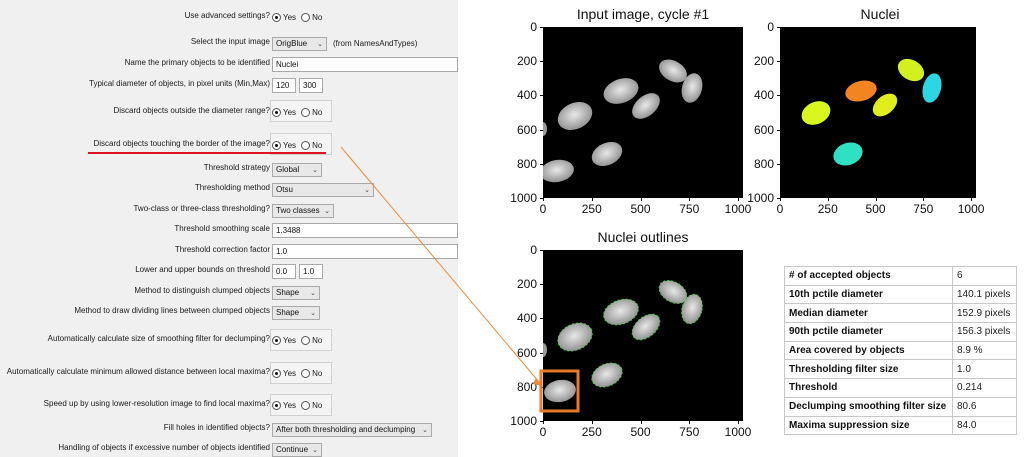  I want to click on stats-key: Thresholding filter size, so click(868, 369).